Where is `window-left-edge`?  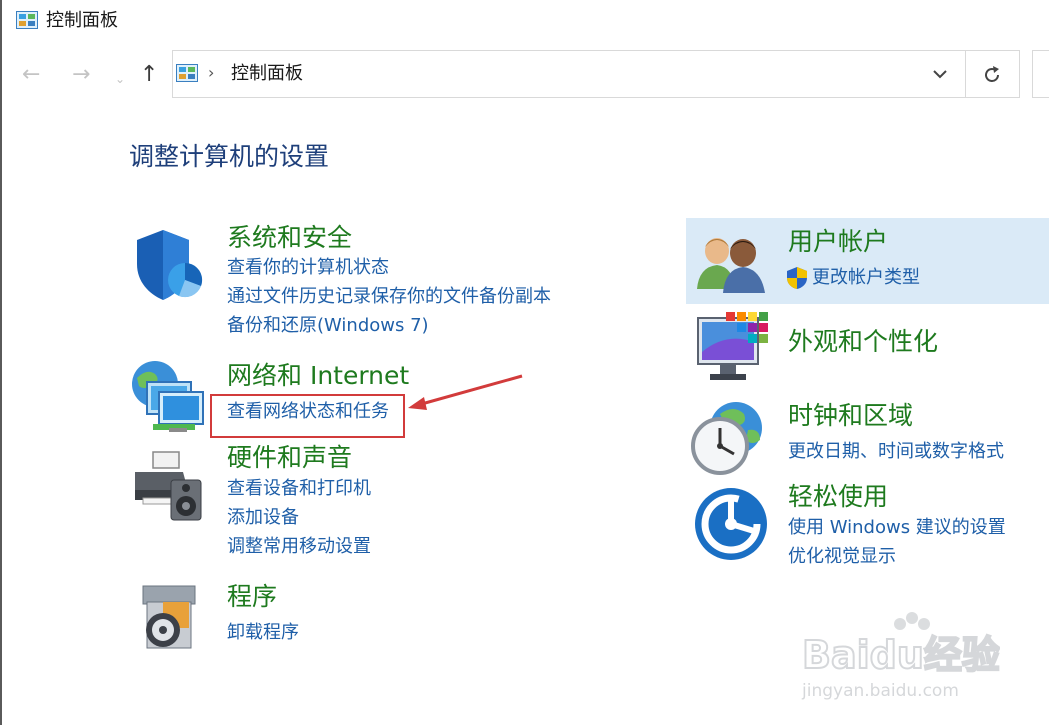 window-left-edge is located at coordinates (1, 362).